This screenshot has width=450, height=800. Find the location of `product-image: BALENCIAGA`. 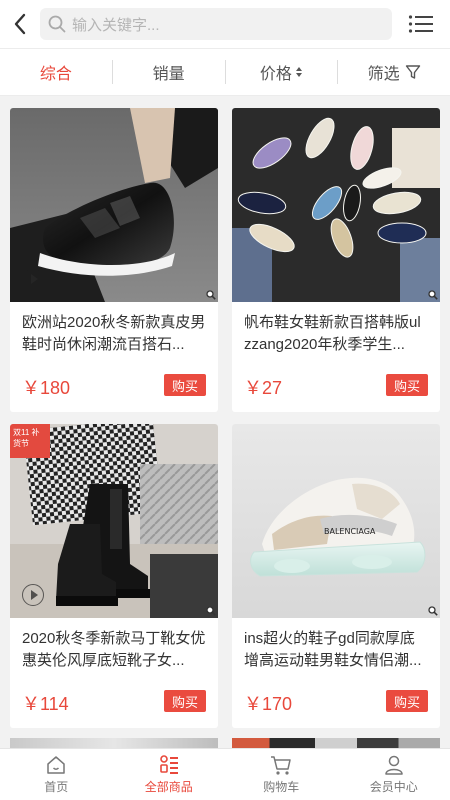

product-image: BALENCIAGA is located at coordinates (336, 521).